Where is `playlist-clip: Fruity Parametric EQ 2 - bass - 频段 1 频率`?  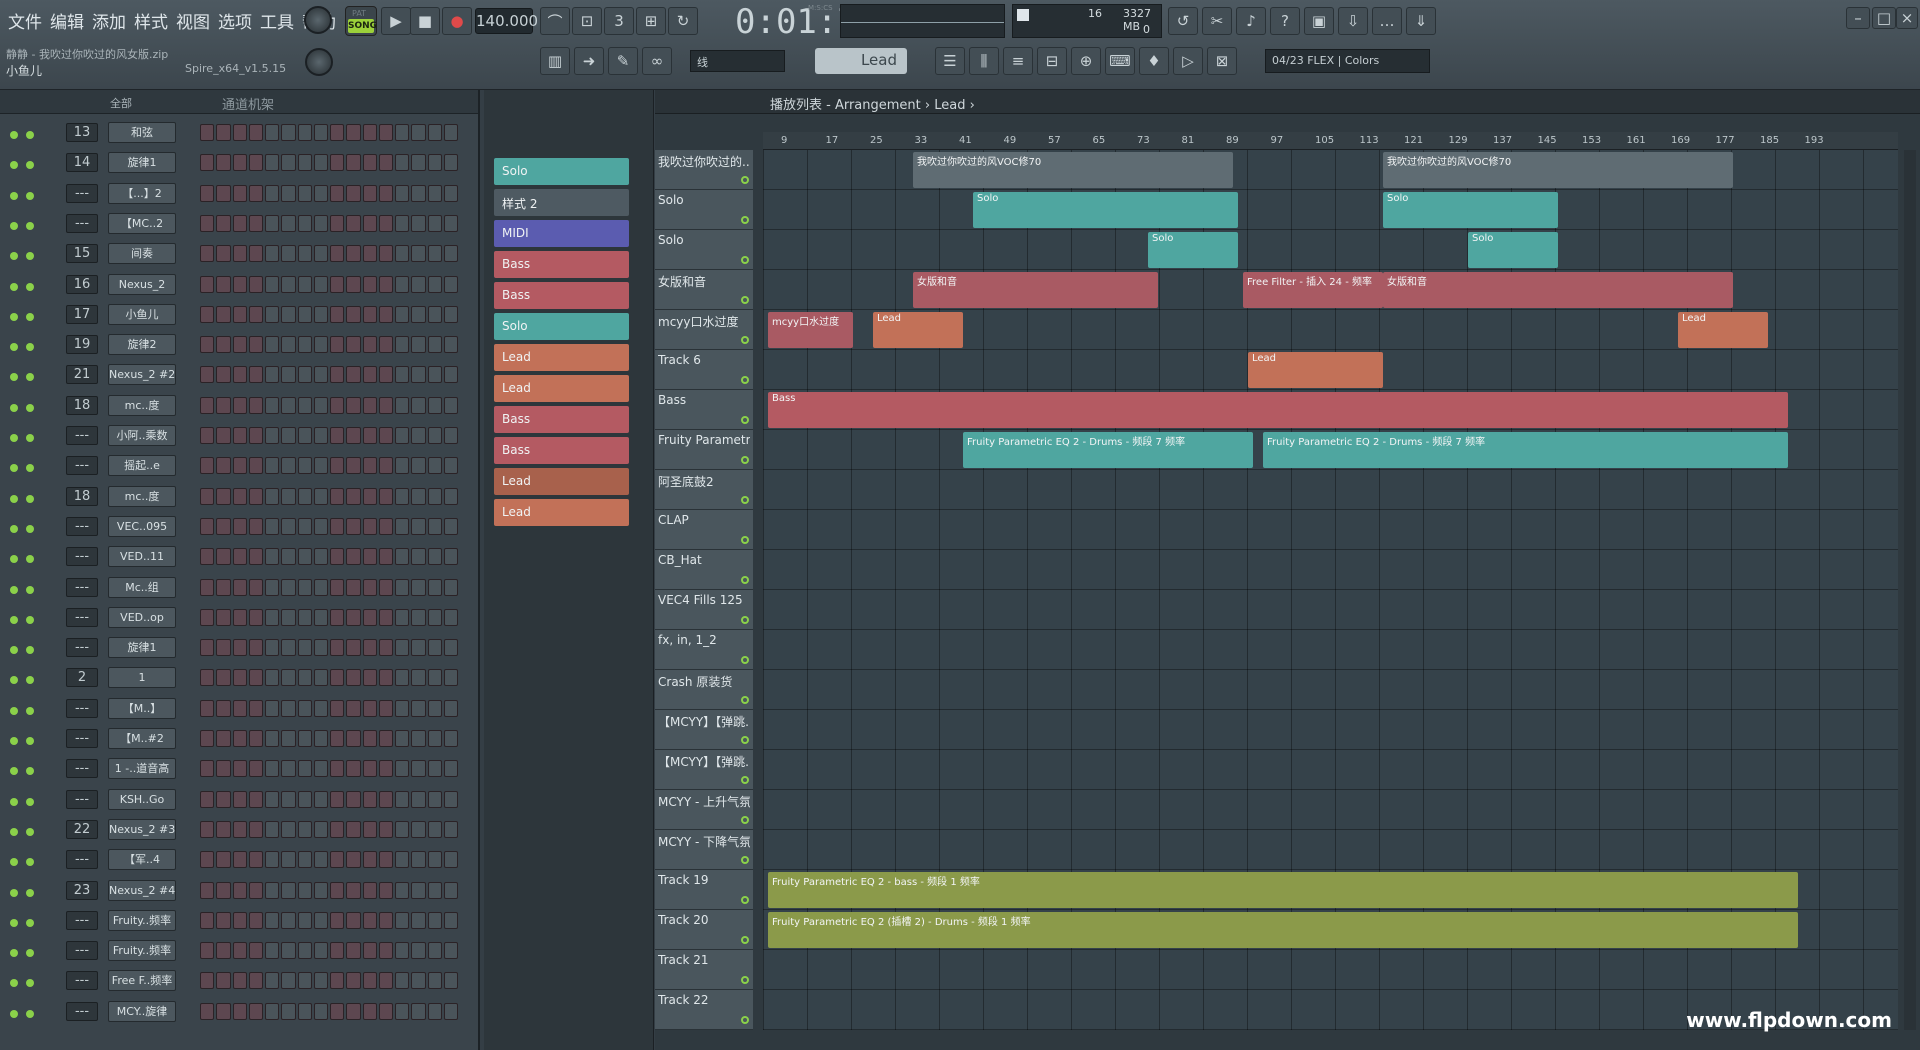 playlist-clip: Fruity Parametric EQ 2 - bass - 频段 1 频率 is located at coordinates (1283, 890).